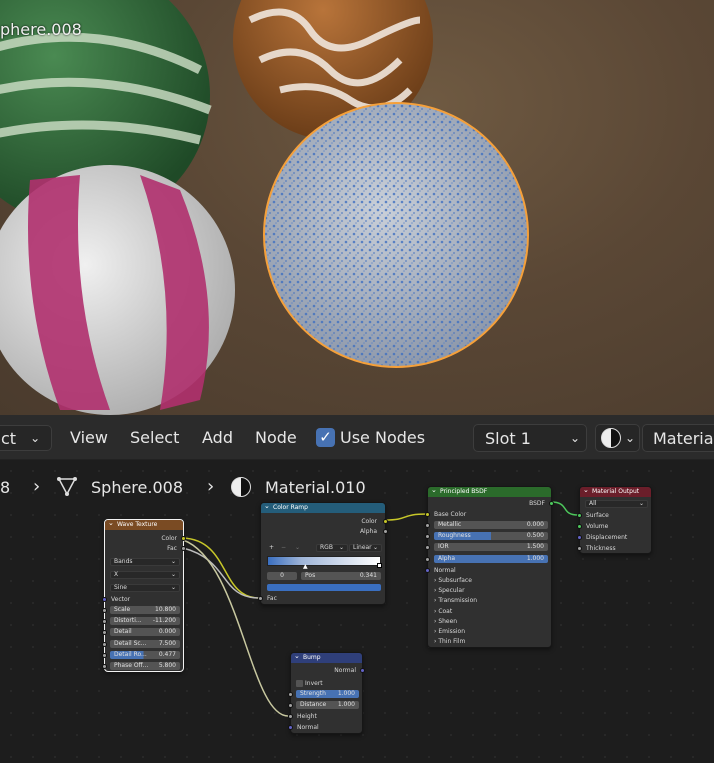 Image resolution: width=714 pixels, height=763 pixels. What do you see at coordinates (326, 657) in the screenshot?
I see `node-title: Bump` at bounding box center [326, 657].